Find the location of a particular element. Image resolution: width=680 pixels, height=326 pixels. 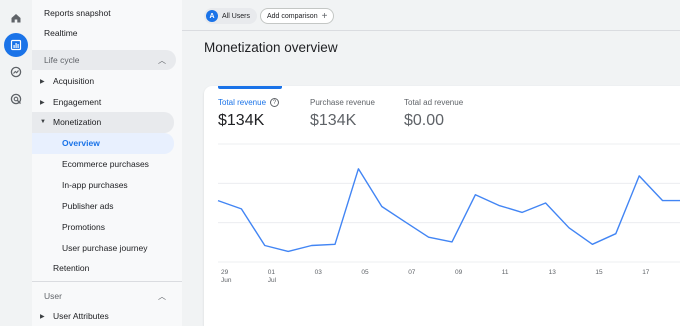

section-user: User ︿ is located at coordinates (104, 296).